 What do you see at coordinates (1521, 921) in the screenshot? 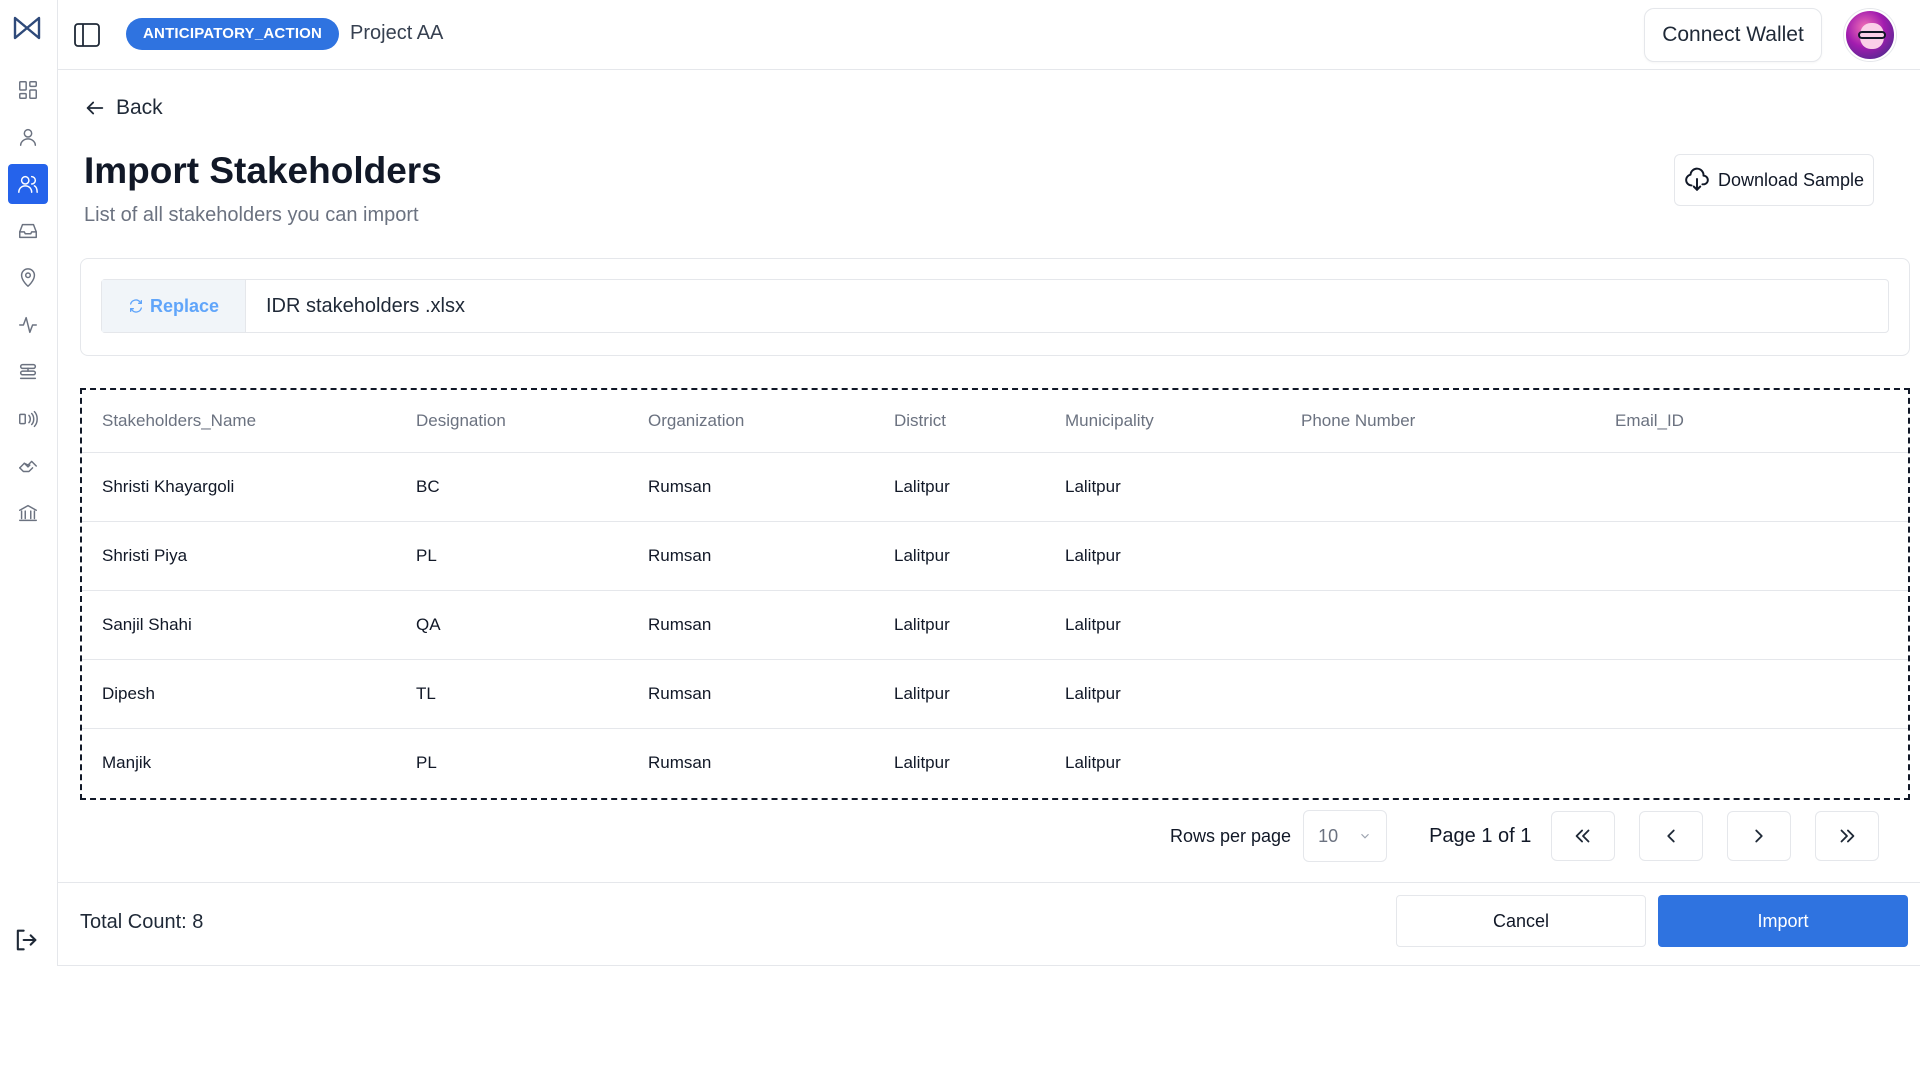
I see `cancel-button: Cancel` at bounding box center [1521, 921].